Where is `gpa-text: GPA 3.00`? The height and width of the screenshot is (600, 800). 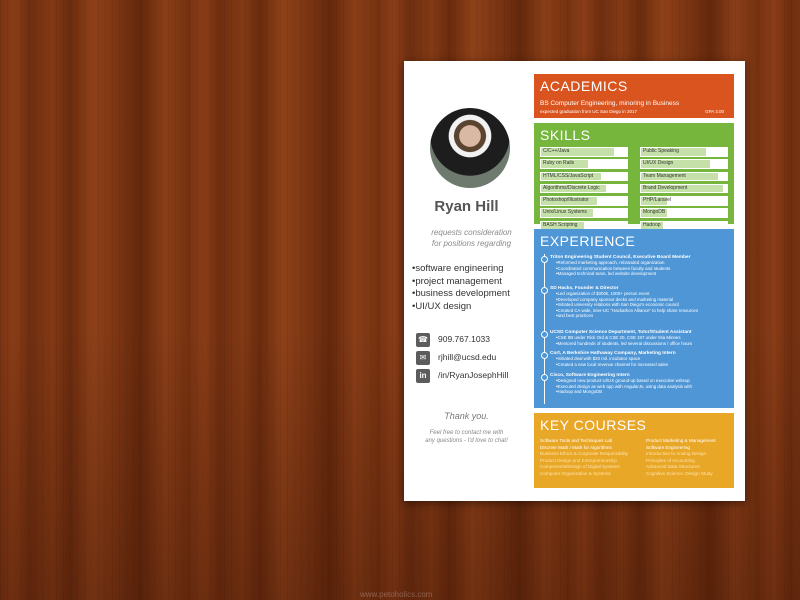 gpa-text: GPA 3.00 is located at coordinates (714, 111).